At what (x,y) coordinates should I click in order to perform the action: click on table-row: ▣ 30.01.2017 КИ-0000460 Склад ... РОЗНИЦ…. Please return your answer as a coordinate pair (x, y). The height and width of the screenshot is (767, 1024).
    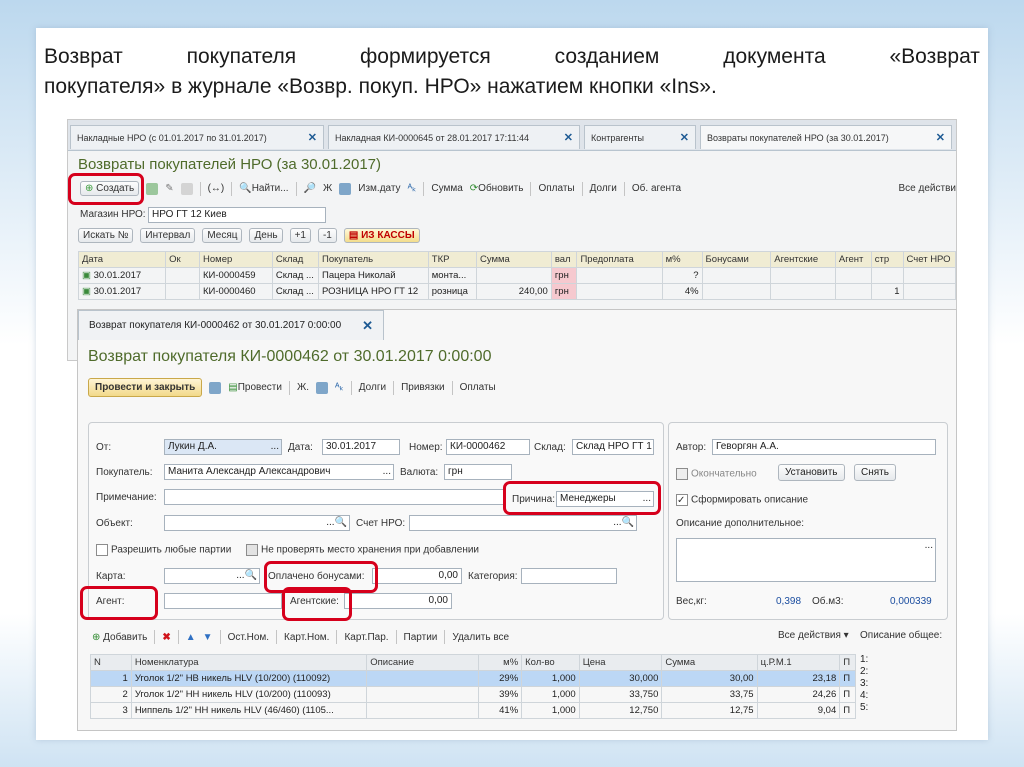
    Looking at the image, I should click on (517, 291).